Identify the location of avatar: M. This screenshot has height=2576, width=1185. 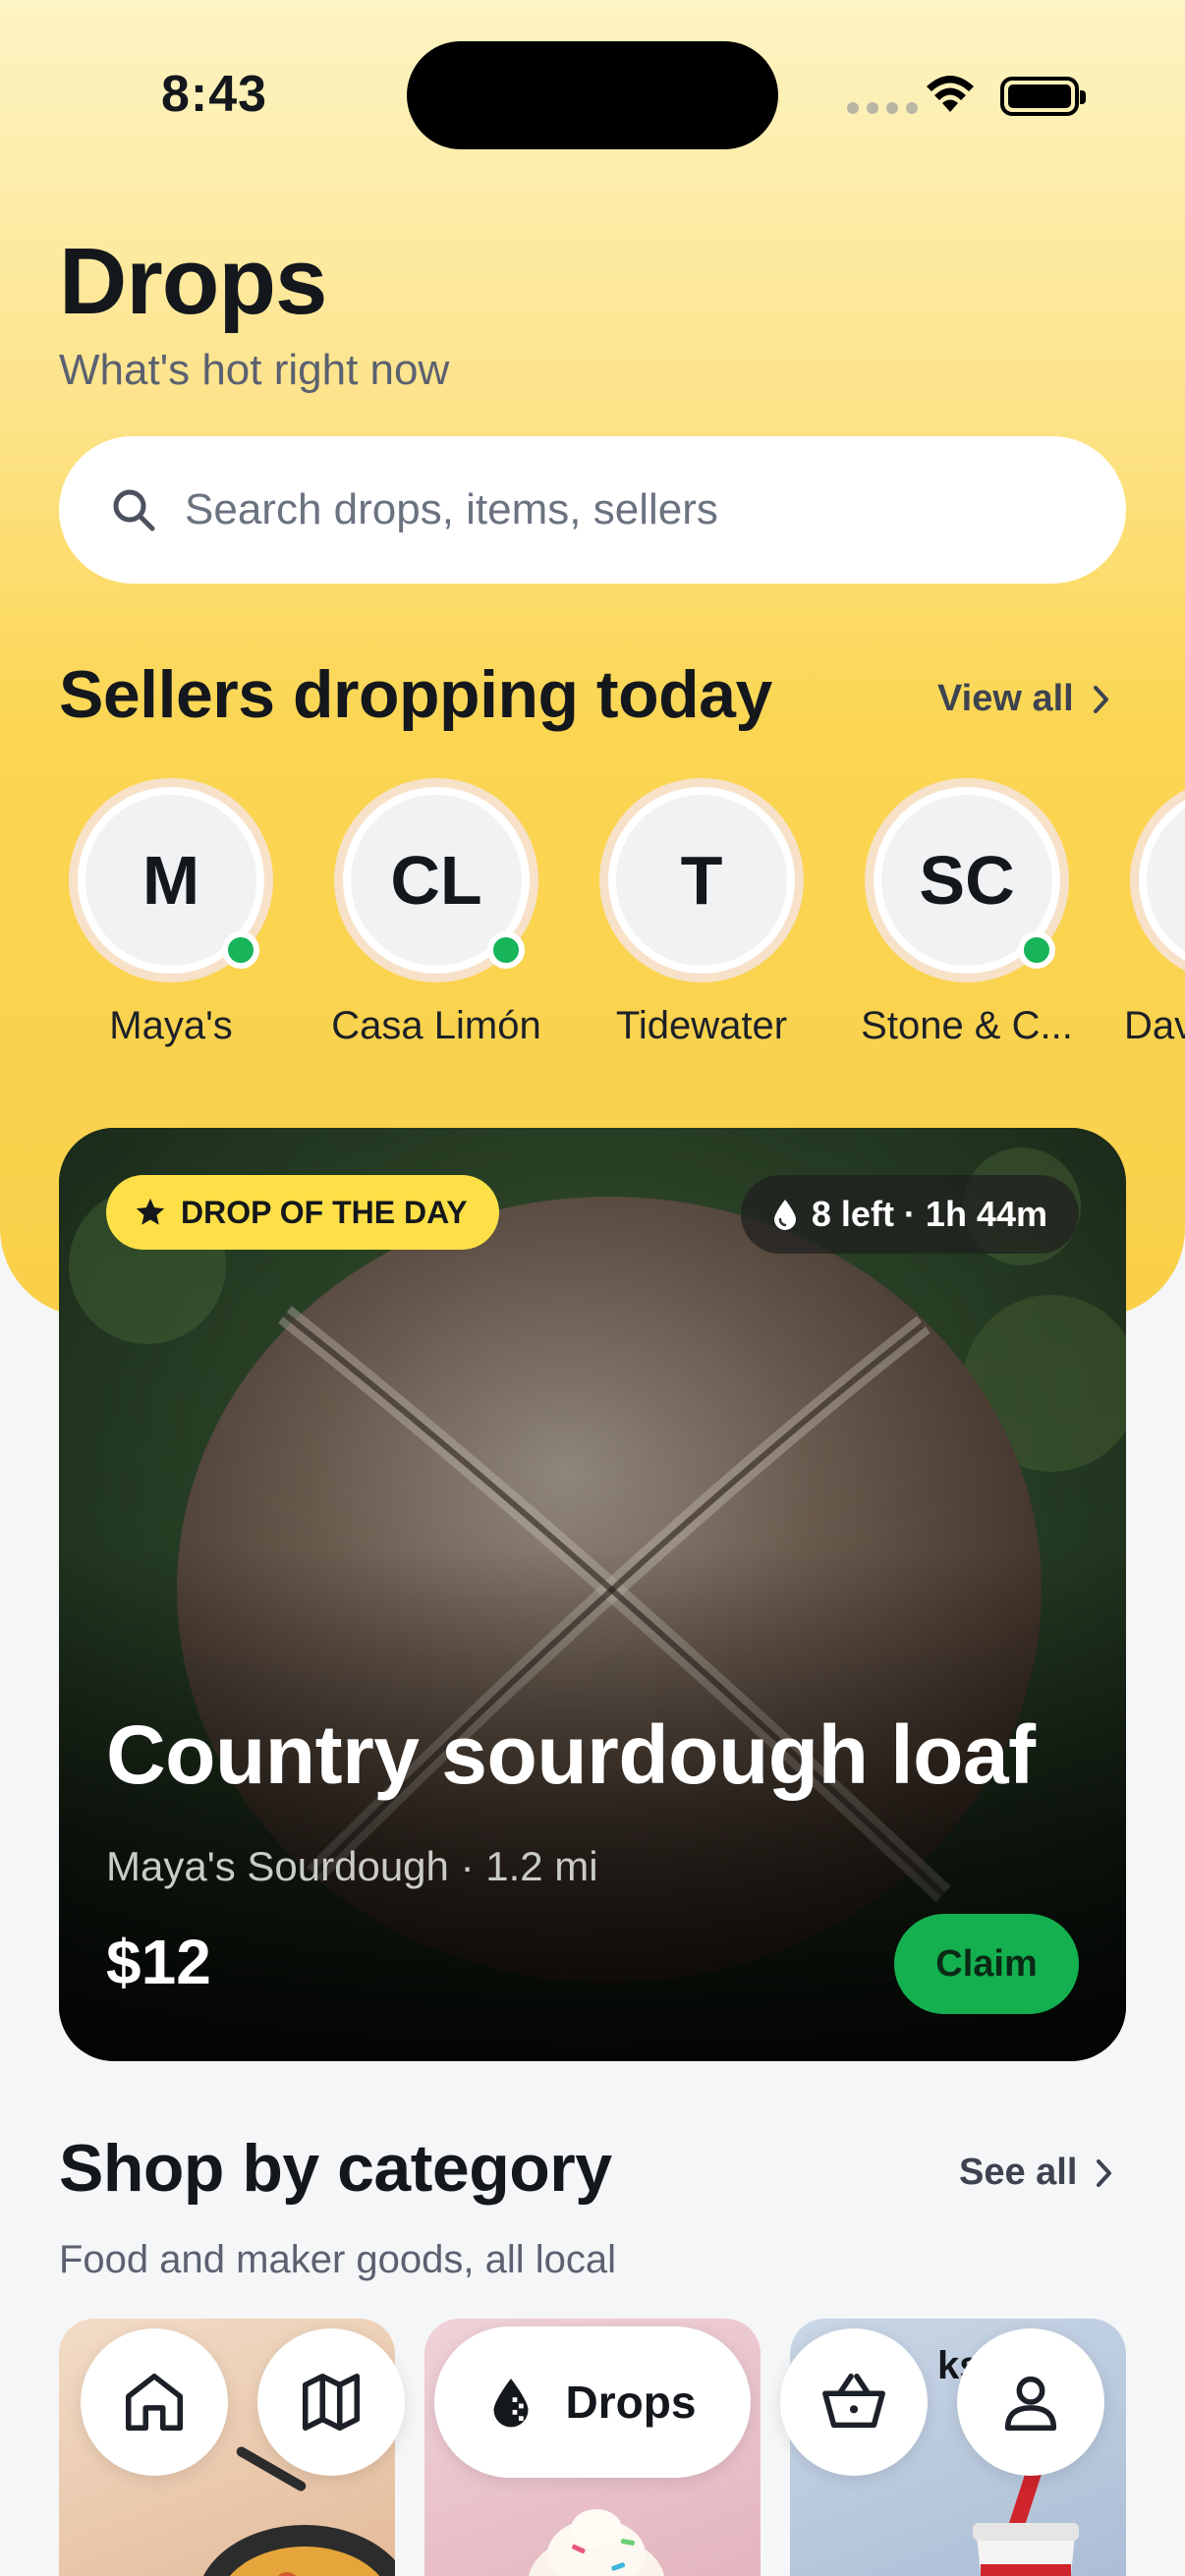
(171, 880).